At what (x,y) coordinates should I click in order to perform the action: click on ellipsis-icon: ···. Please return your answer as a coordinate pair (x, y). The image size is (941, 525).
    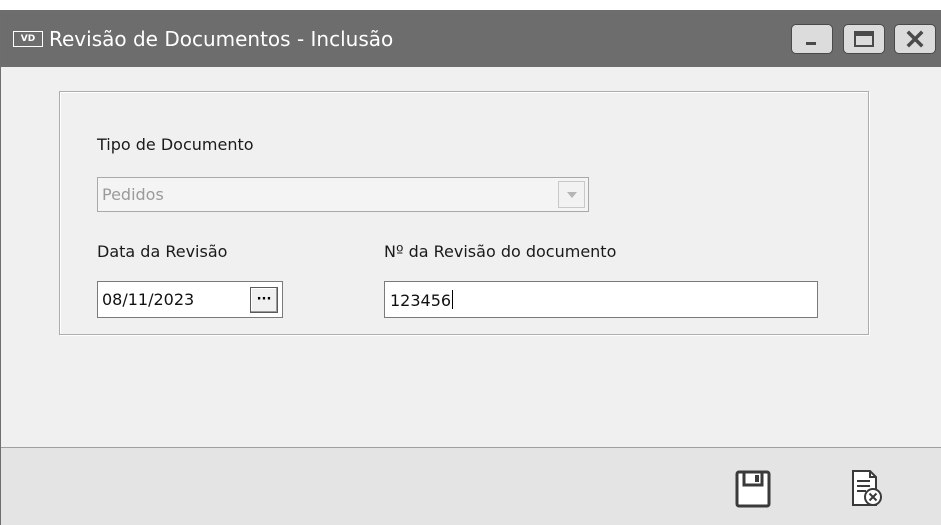
    Looking at the image, I should click on (264, 299).